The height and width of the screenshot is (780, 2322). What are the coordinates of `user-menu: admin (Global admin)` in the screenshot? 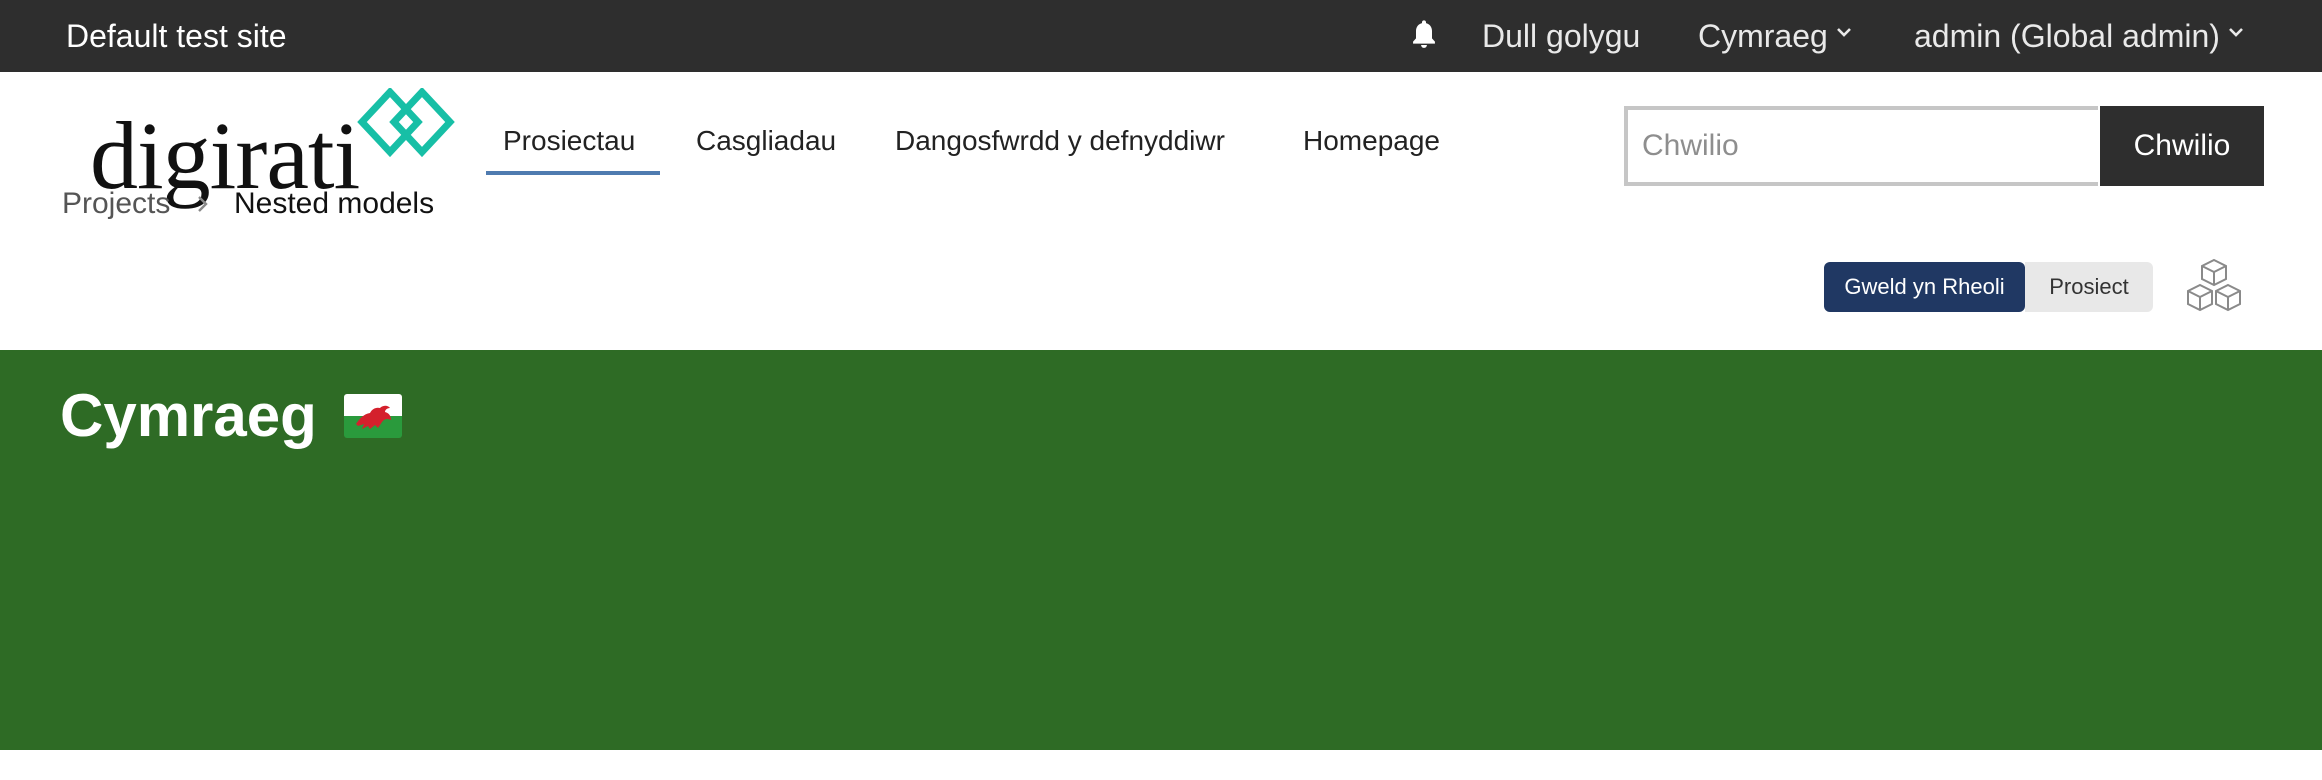 It's located at (2079, 36).